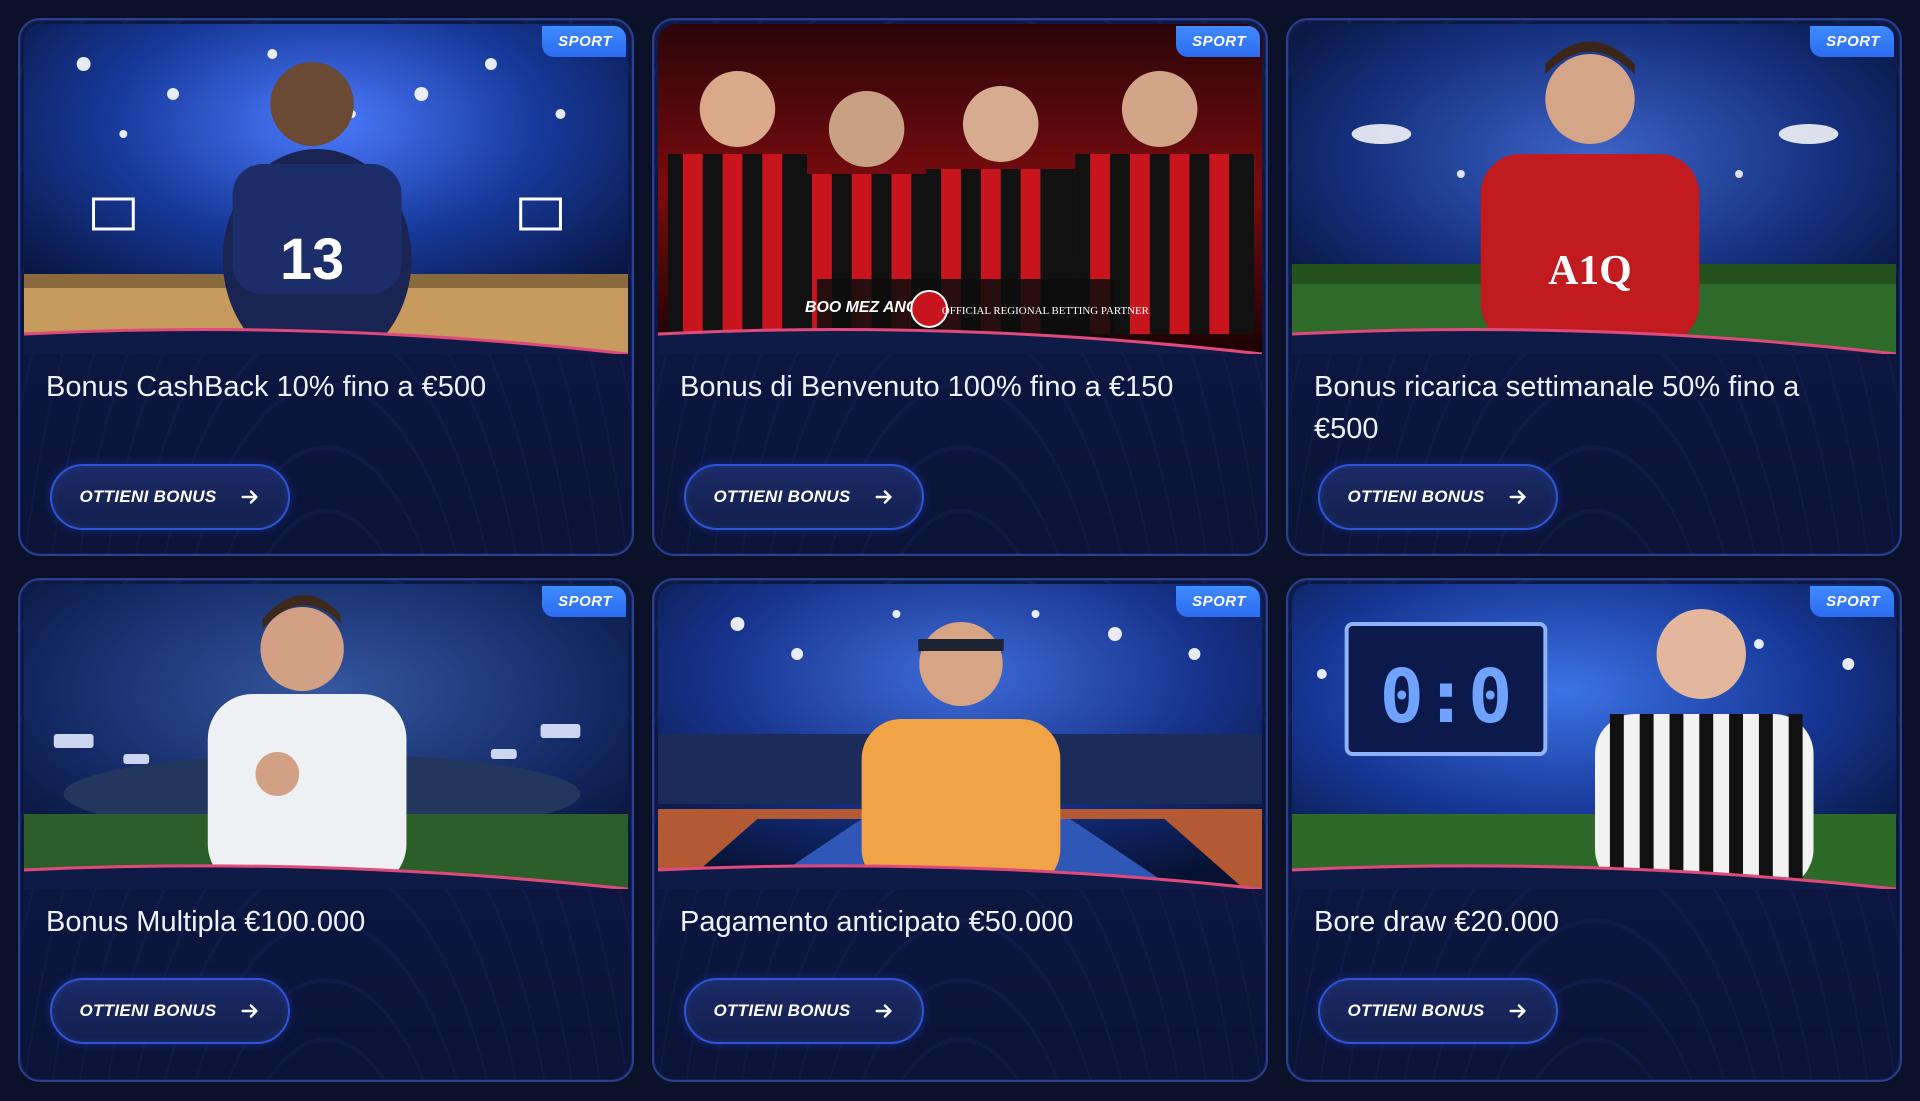  Describe the element at coordinates (312, 260) in the screenshot. I see `svg-text: 13` at that location.